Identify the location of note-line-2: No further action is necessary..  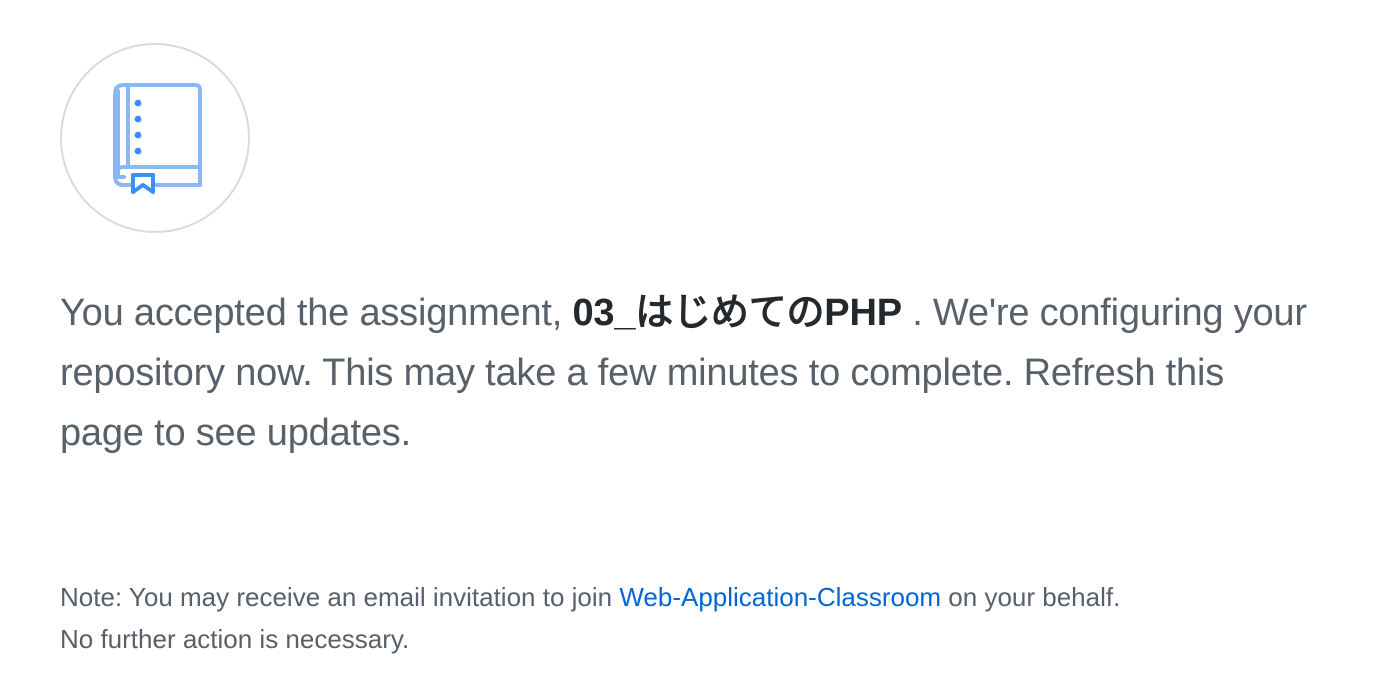
(235, 639).